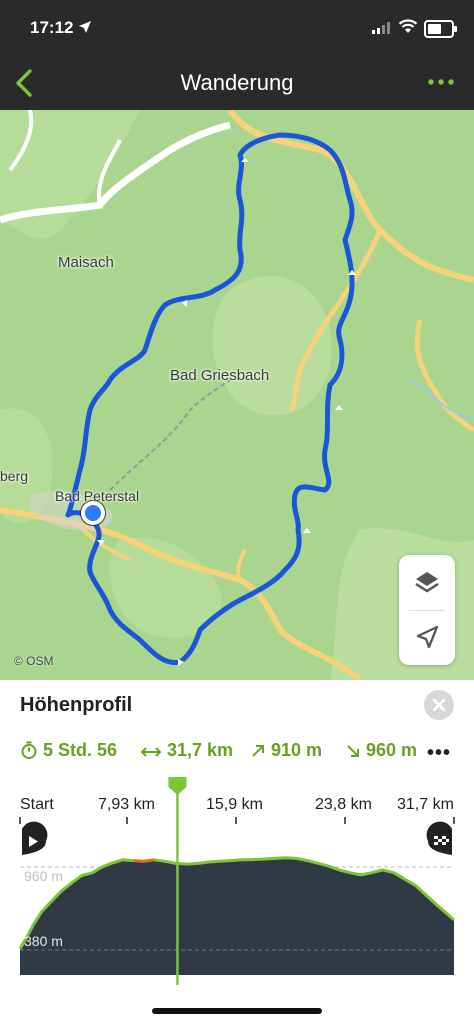 The width and height of the screenshot is (474, 1024). I want to click on stat-duration-value: 5 Std. 56, so click(80, 750).